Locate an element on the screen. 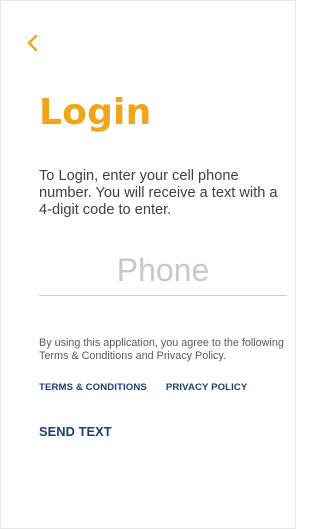  phone-input is located at coordinates (163, 270).